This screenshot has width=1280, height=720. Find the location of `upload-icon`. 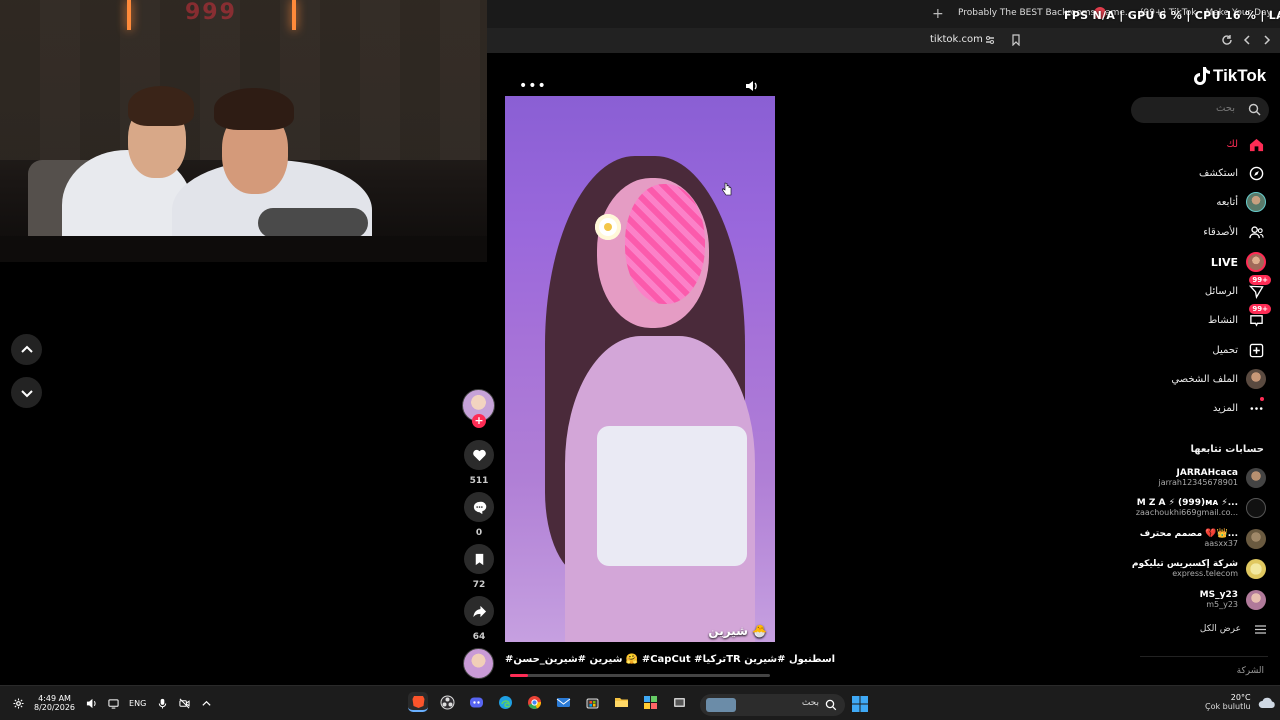

upload-icon is located at coordinates (1256, 350).